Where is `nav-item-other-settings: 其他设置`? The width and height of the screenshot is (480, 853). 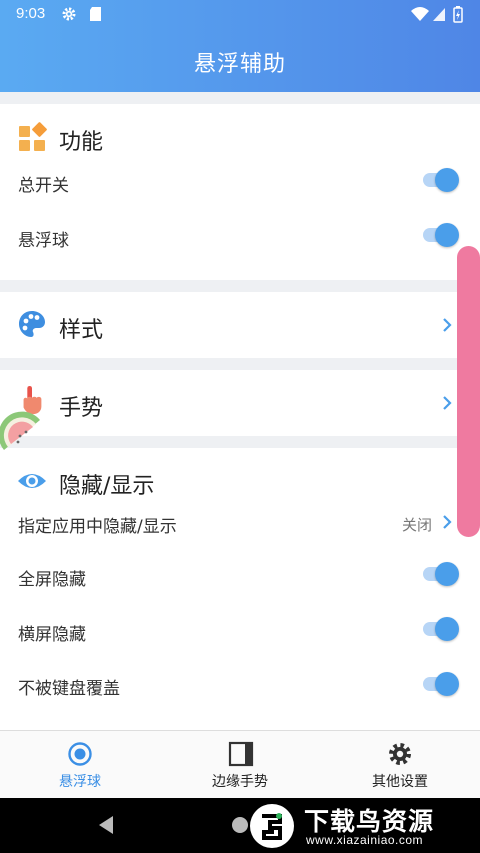
nav-item-other-settings: 其他设置 is located at coordinates (400, 765).